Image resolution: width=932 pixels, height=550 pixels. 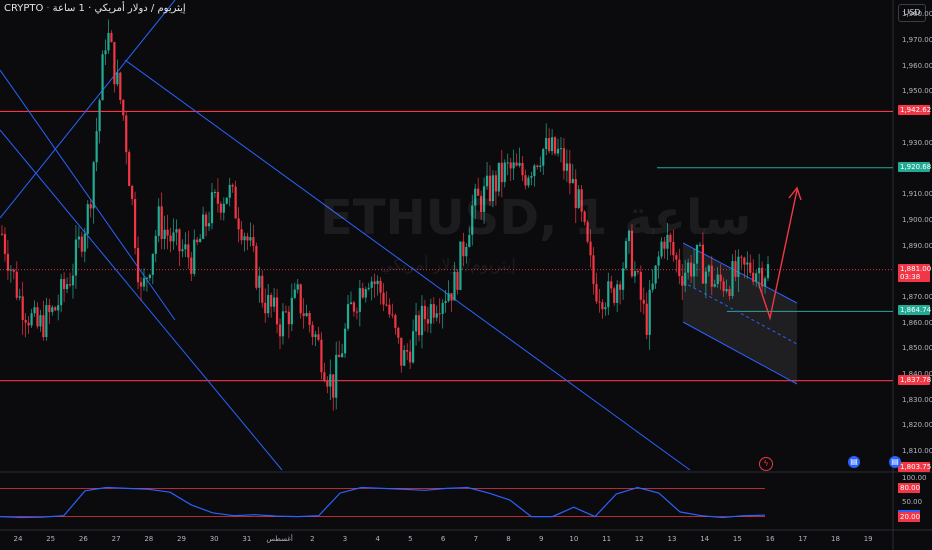 What do you see at coordinates (917, 451) in the screenshot?
I see `price-tick: 1,810.00` at bounding box center [917, 451].